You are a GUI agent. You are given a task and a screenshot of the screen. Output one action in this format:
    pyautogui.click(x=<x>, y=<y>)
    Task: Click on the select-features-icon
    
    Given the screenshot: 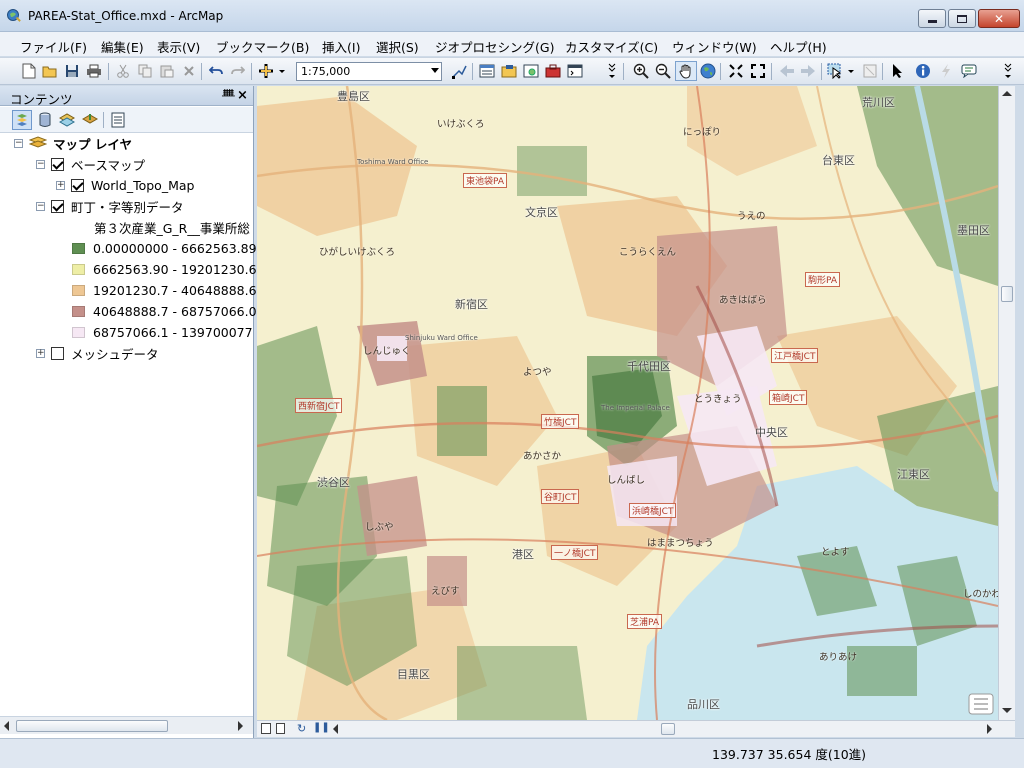 What is the action you would take?
    pyautogui.click(x=841, y=71)
    